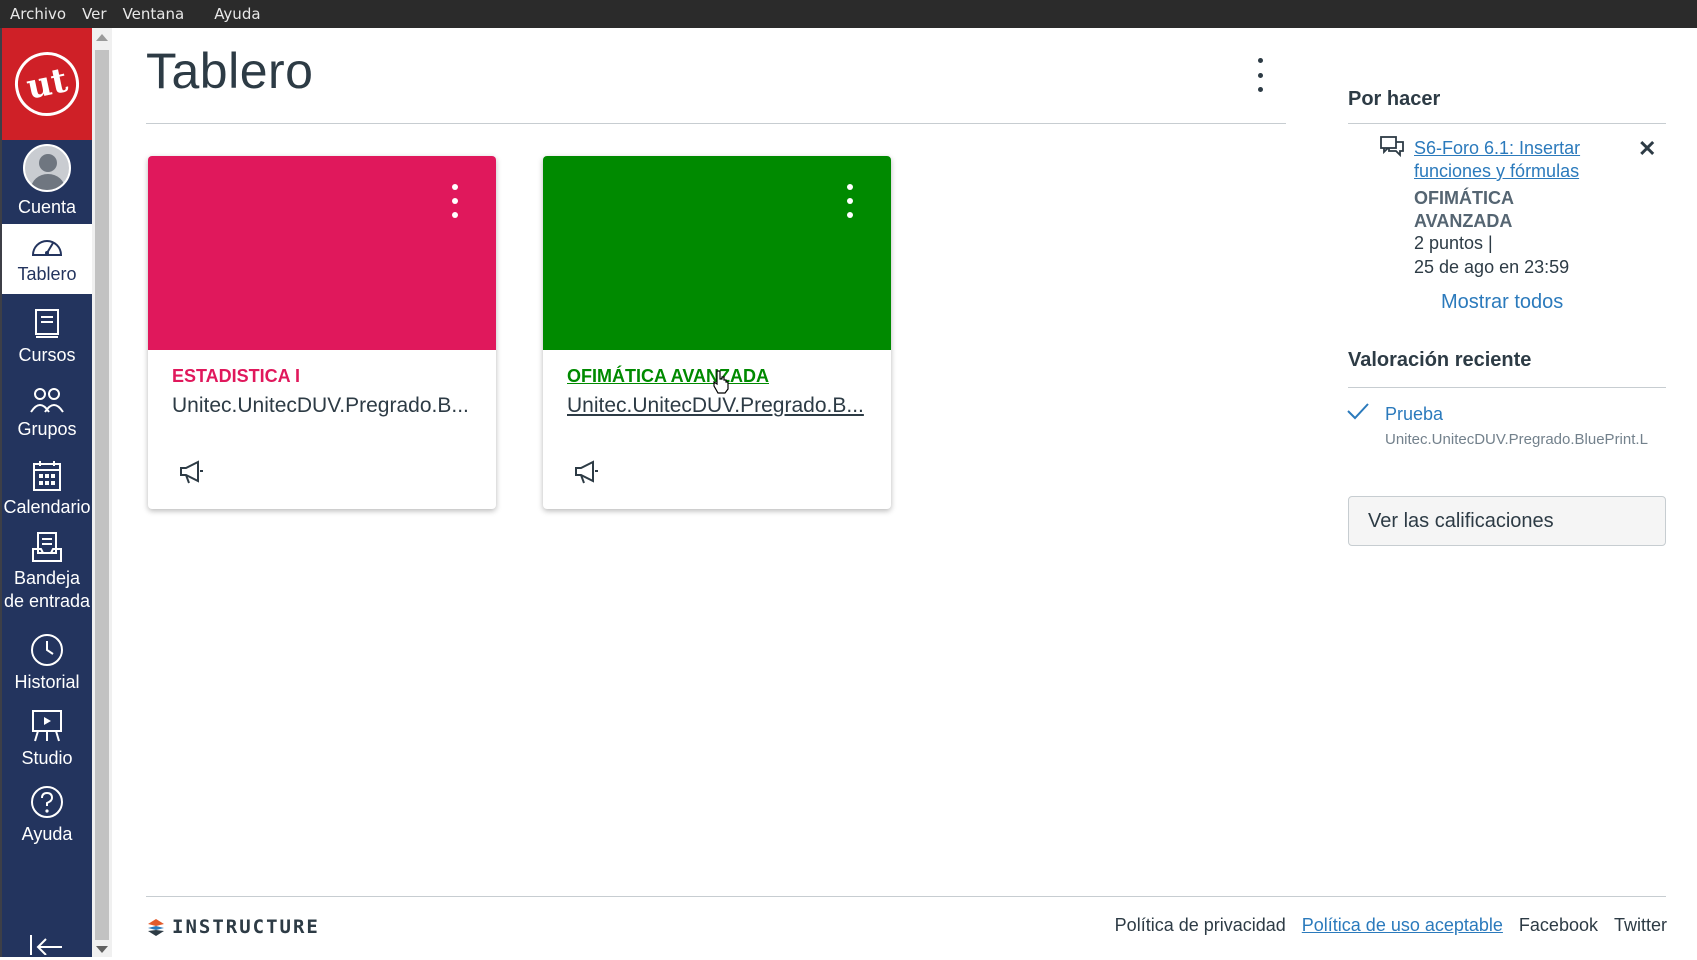  I want to click on nav-inbox: Bandeja de entrada, so click(47, 572).